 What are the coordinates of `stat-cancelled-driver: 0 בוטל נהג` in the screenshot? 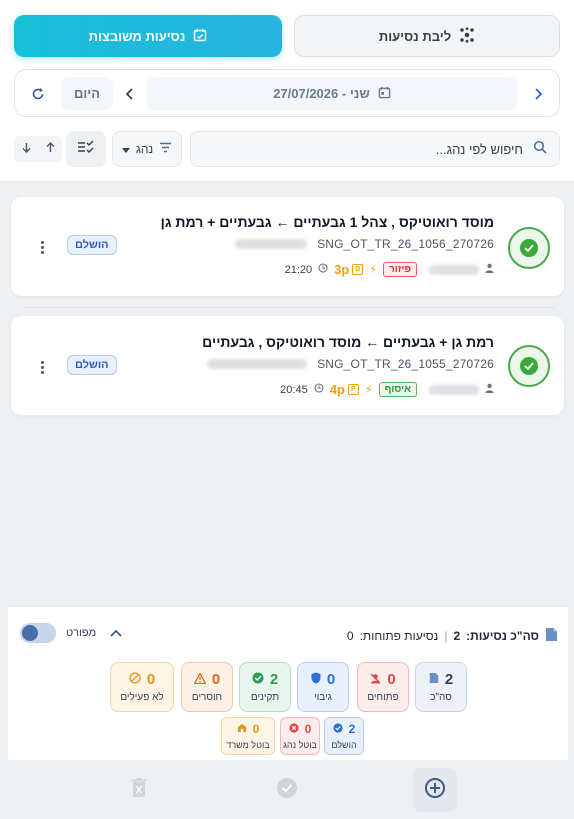 It's located at (300, 736).